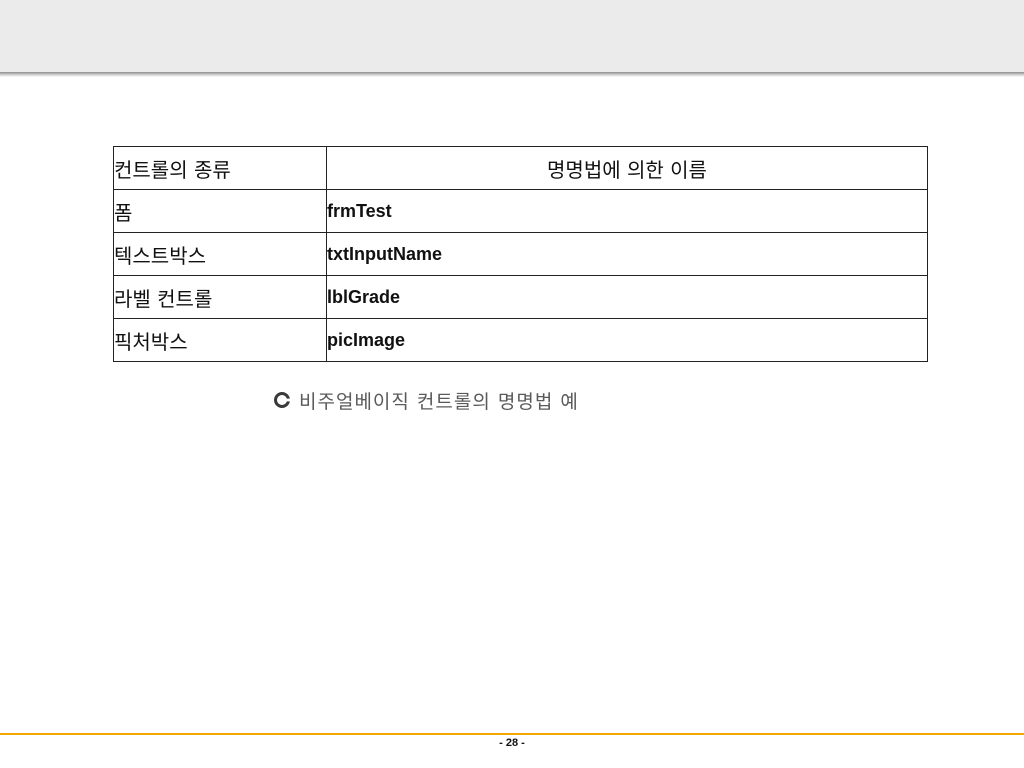  I want to click on page-number: - 28 -, so click(512, 743).